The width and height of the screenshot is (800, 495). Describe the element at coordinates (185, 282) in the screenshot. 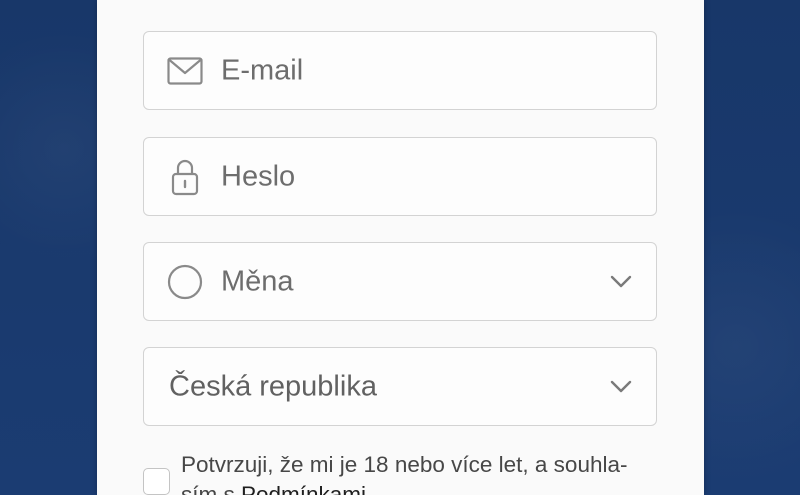

I see `circle-icon` at that location.